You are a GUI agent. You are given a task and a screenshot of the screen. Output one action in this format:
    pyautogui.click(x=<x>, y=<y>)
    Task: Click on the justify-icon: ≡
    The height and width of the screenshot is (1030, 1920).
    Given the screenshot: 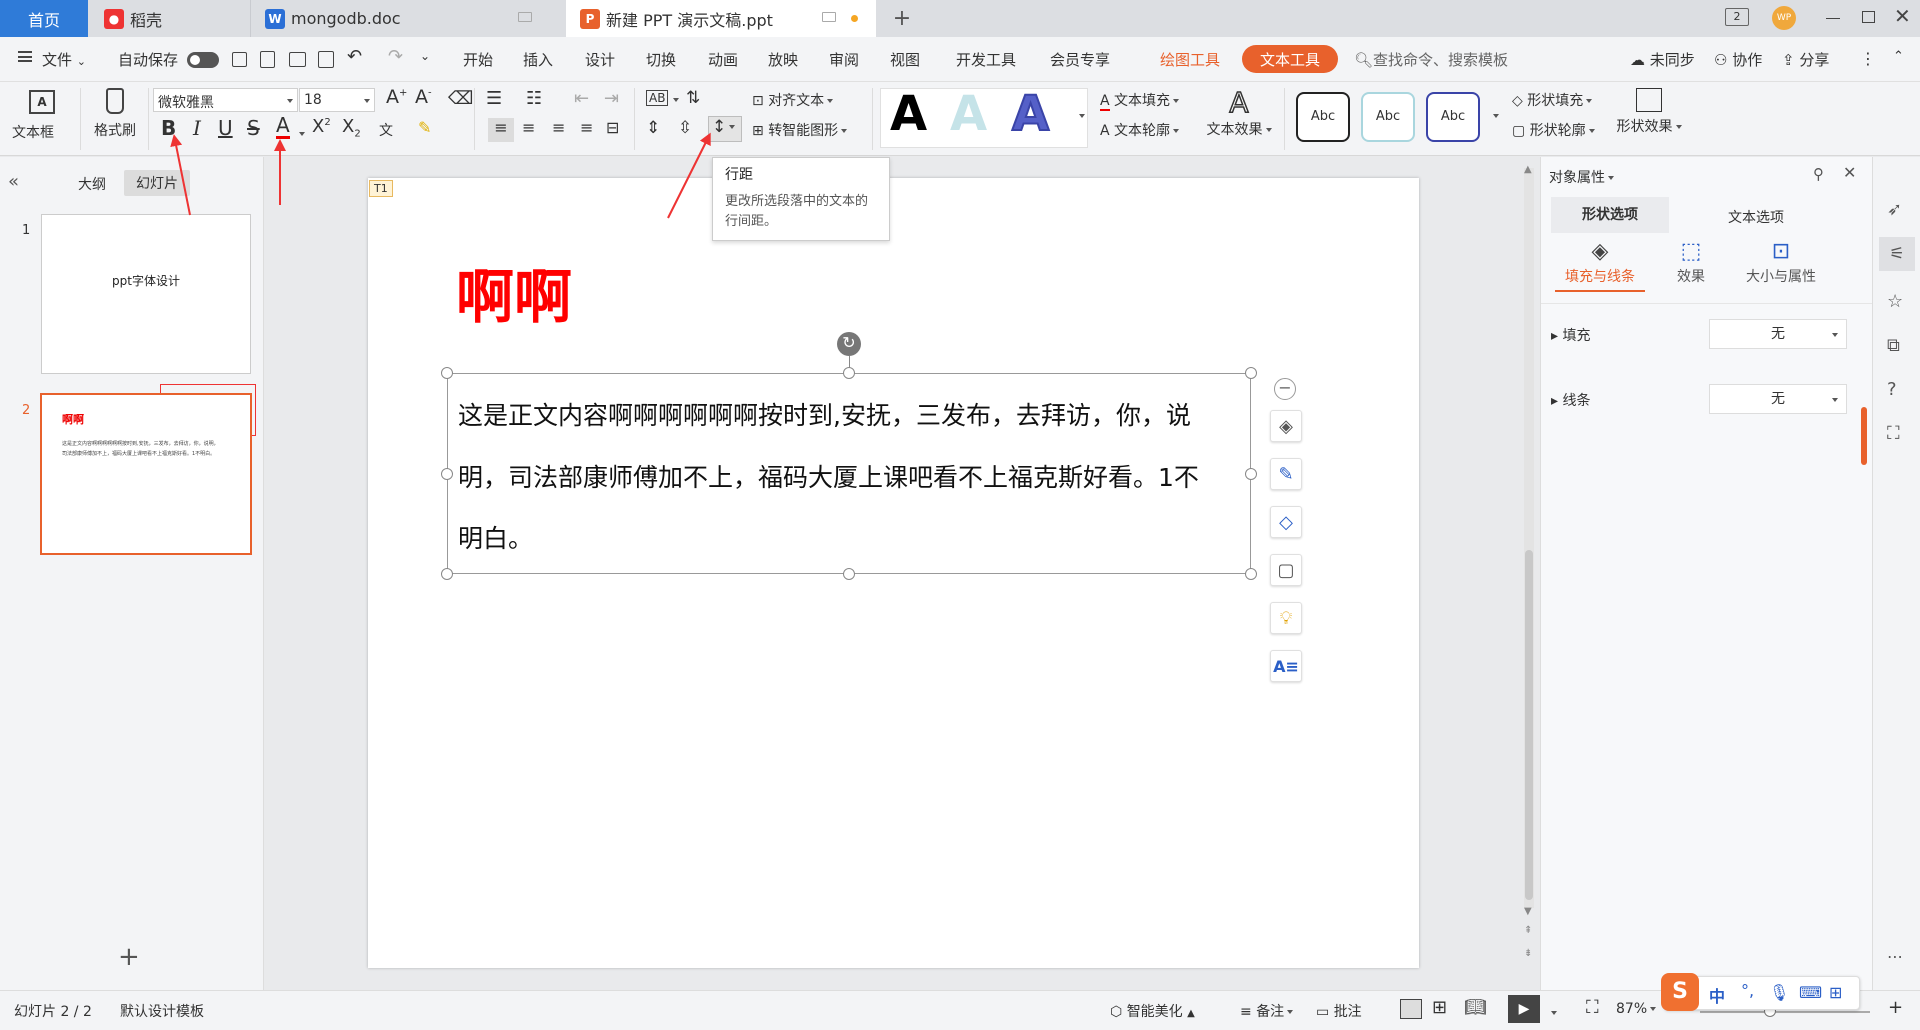 What is the action you would take?
    pyautogui.click(x=586, y=127)
    